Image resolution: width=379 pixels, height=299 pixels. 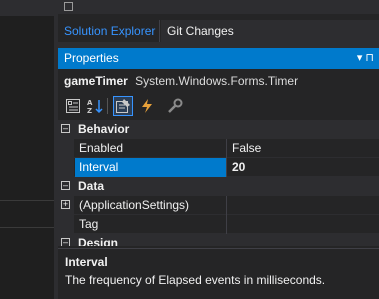 I want to click on property-row-enabled: Enabled False, so click(x=218, y=148).